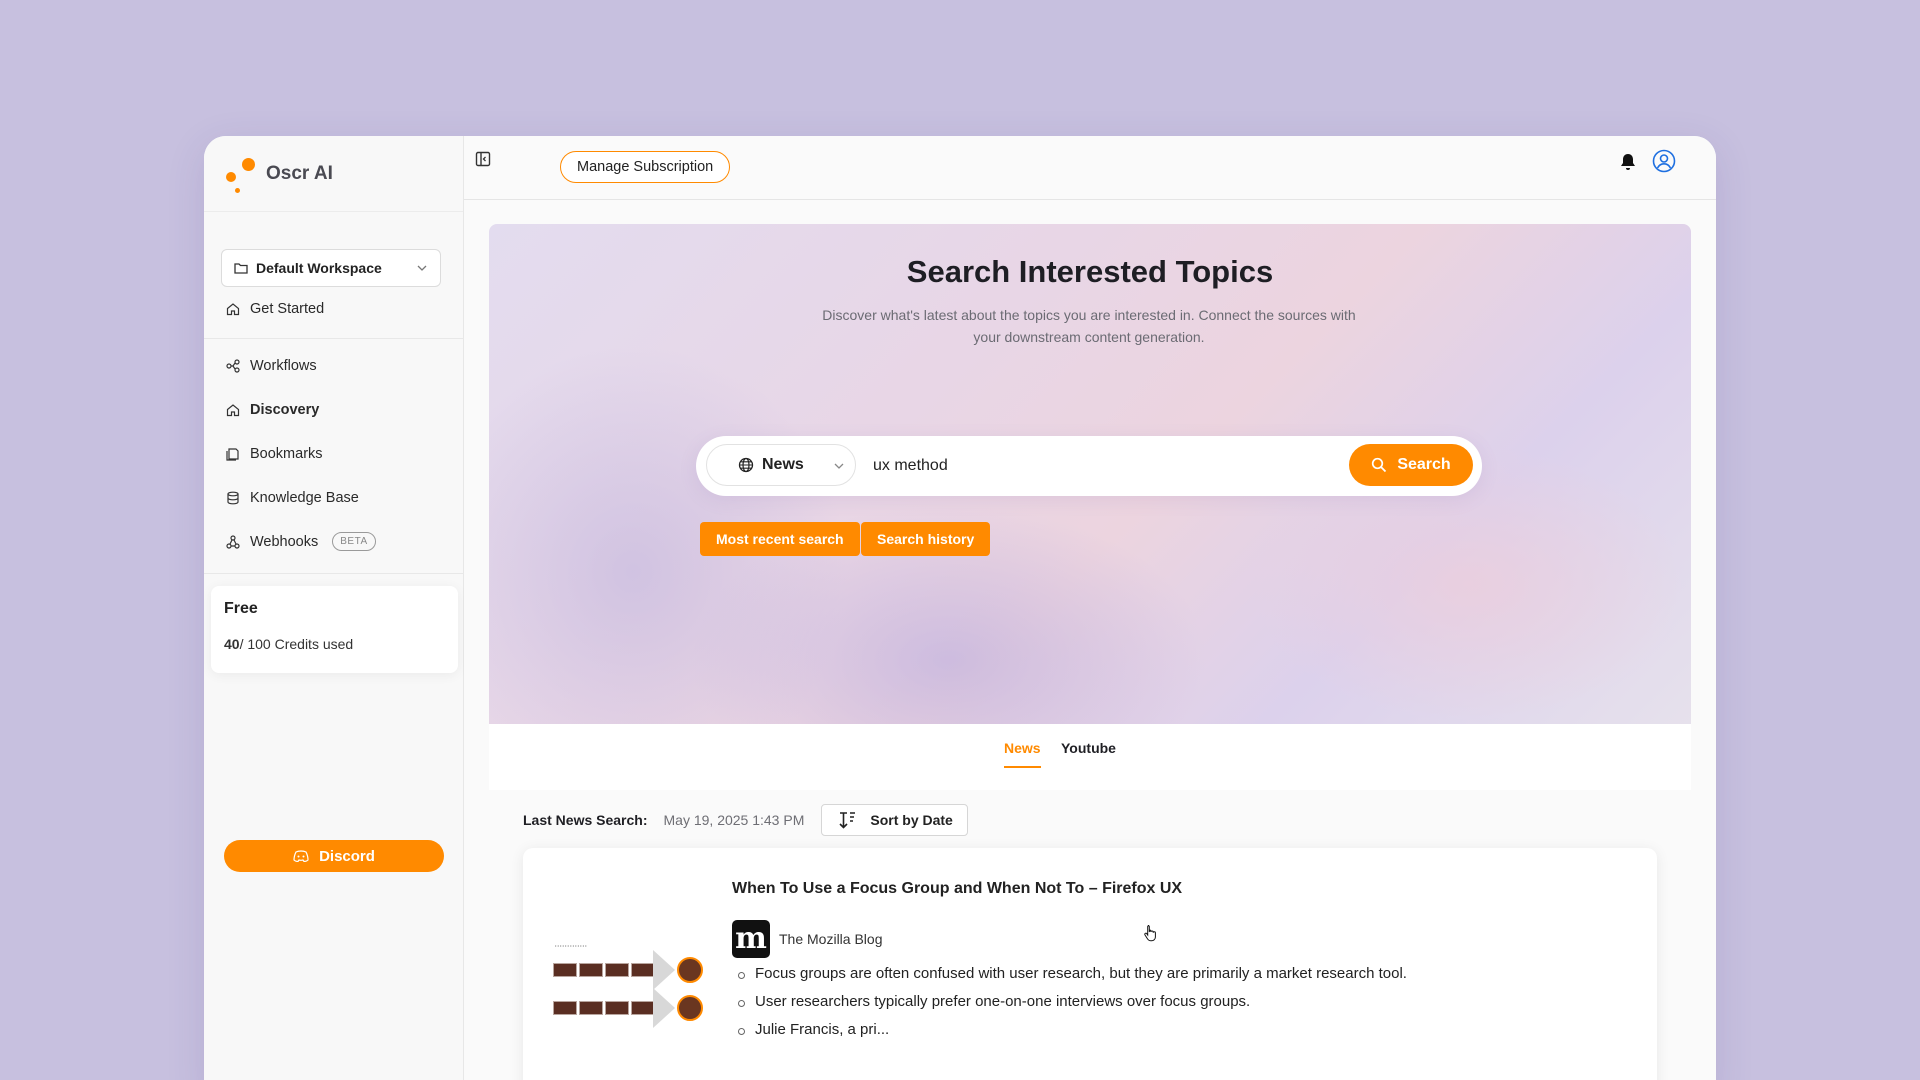 This screenshot has height=1080, width=1920. I want to click on globe-icon, so click(746, 465).